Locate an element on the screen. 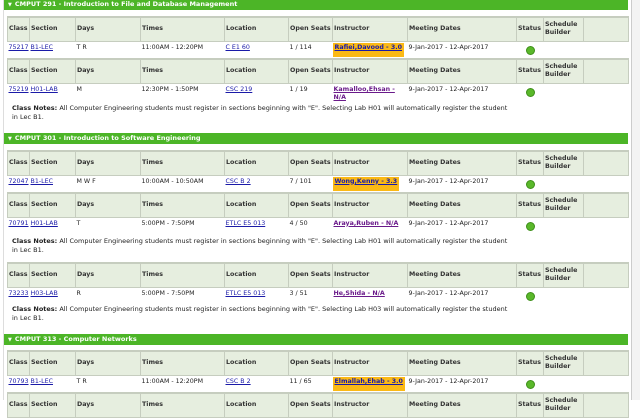  times: 12:30PM - 1:50PM is located at coordinates (170, 89).